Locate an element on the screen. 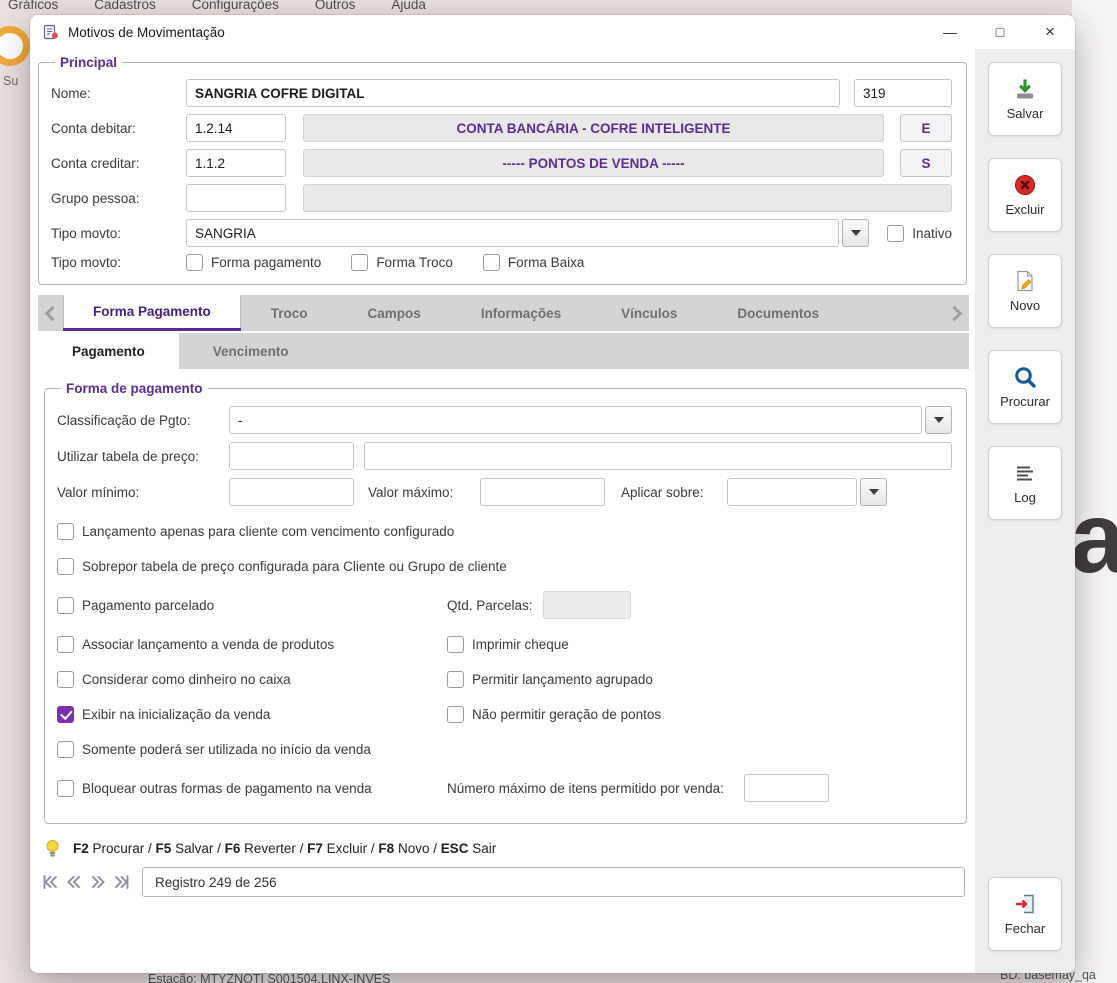 The width and height of the screenshot is (1117, 983). tipo-movto-dropdown-button is located at coordinates (856, 233).